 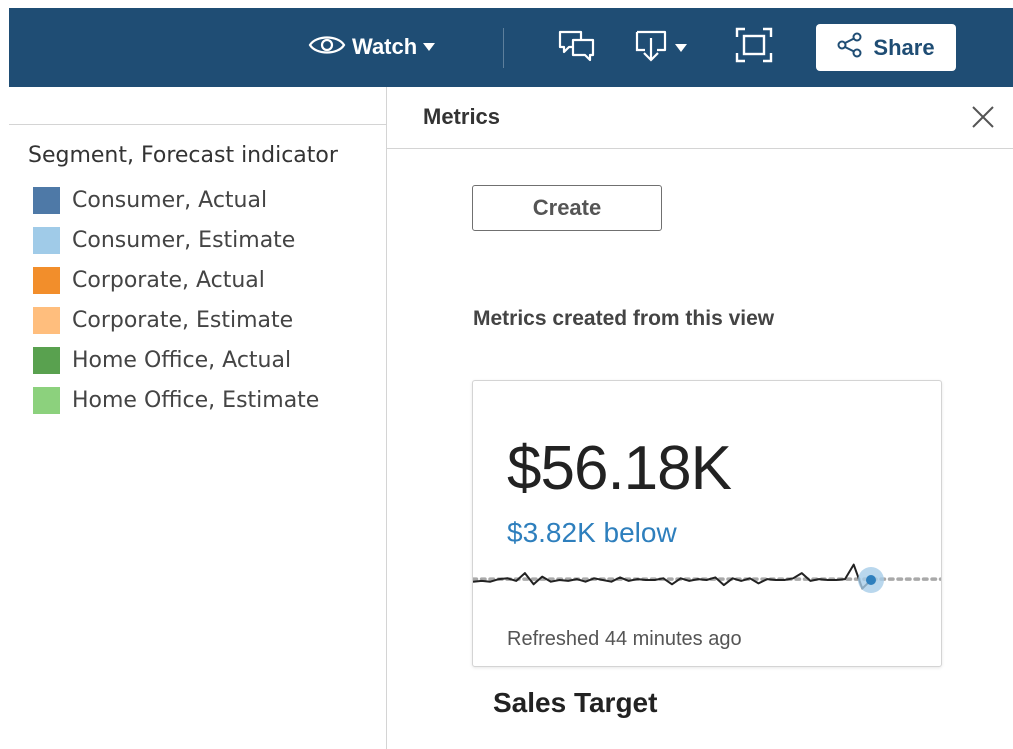 What do you see at coordinates (184, 240) in the screenshot?
I see `legend-item-label: Consumer, Estimate` at bounding box center [184, 240].